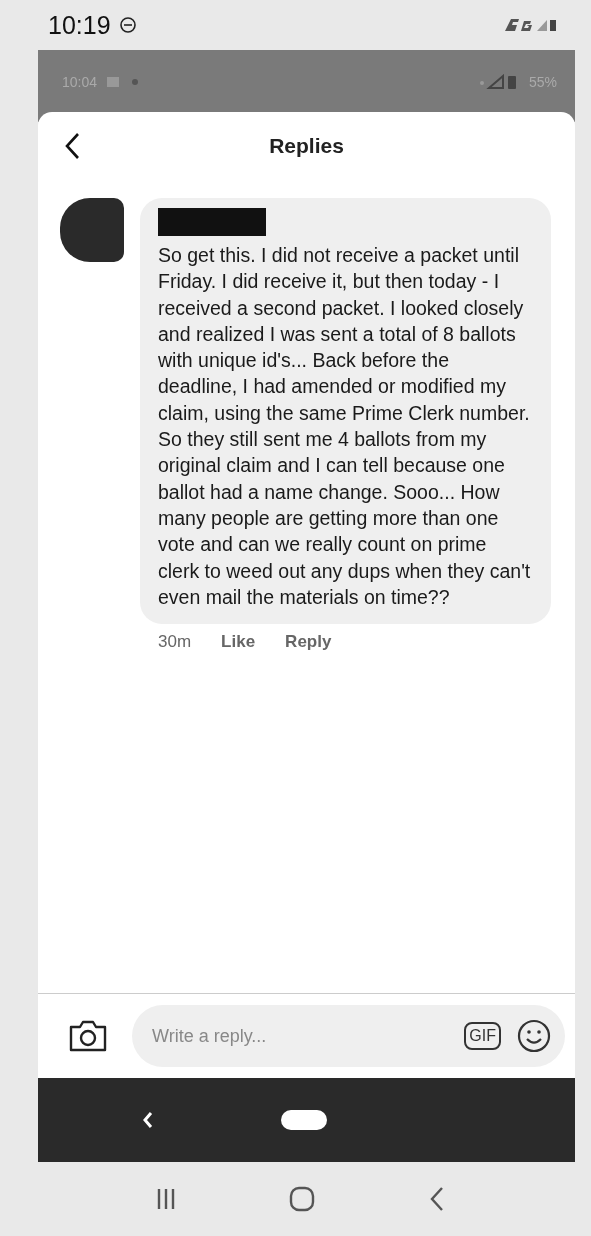 The image size is (591, 1236). What do you see at coordinates (166, 1199) in the screenshot?
I see `recent-apps-icon` at bounding box center [166, 1199].